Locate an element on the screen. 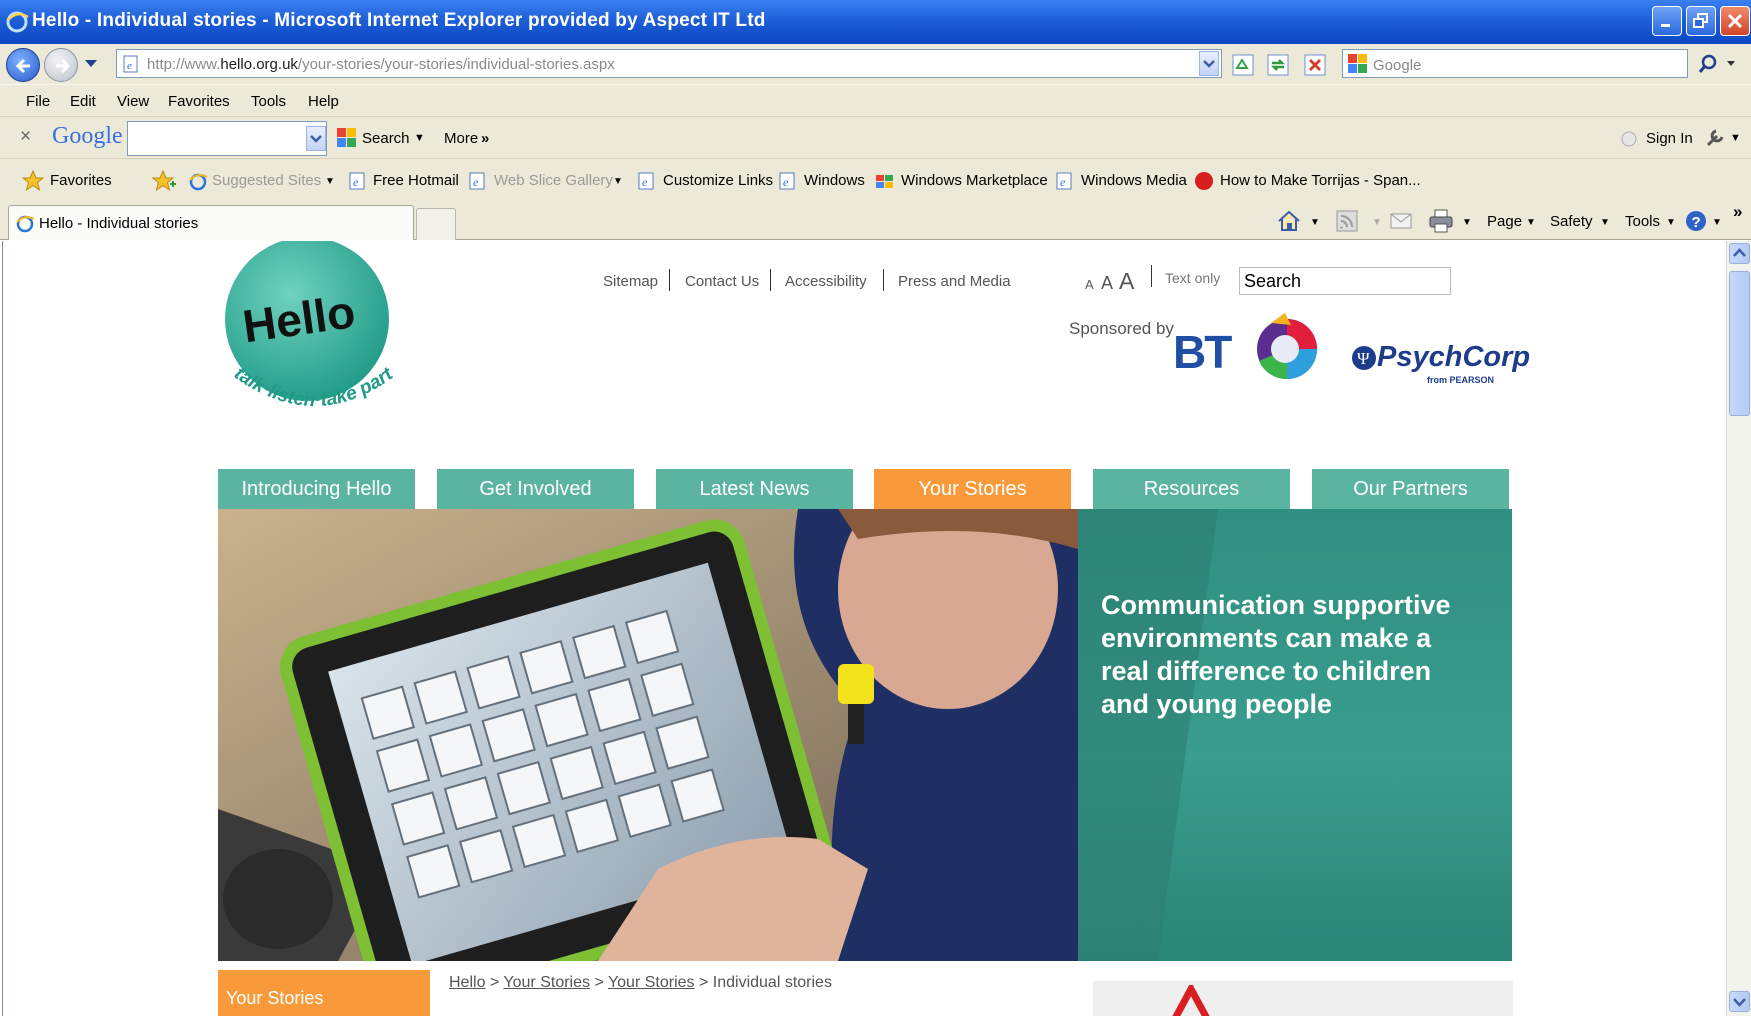  menu-help: Help is located at coordinates (323, 101).